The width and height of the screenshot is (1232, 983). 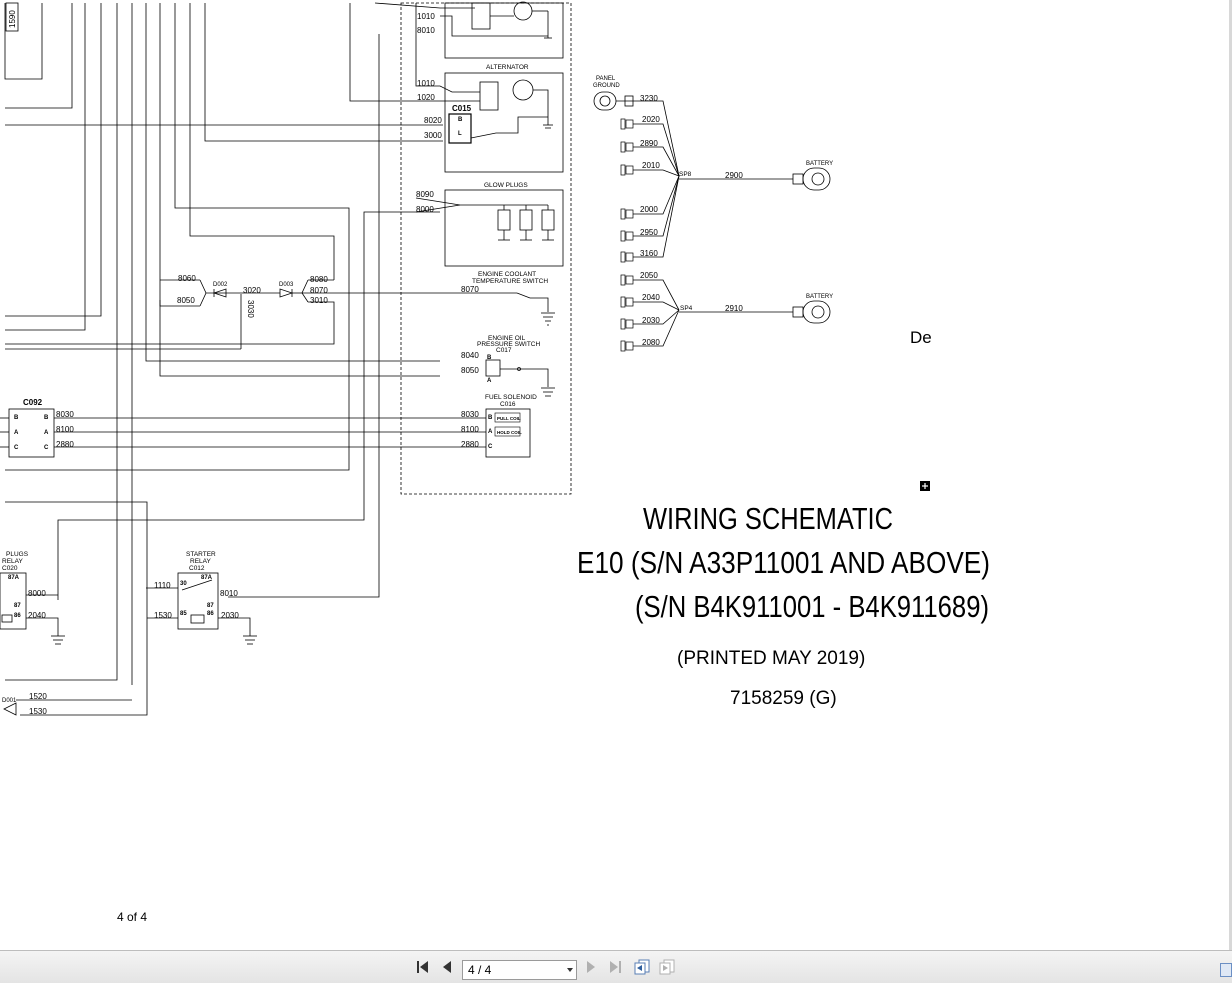 I want to click on page-number-select: 4 / 4, so click(x=519, y=970).